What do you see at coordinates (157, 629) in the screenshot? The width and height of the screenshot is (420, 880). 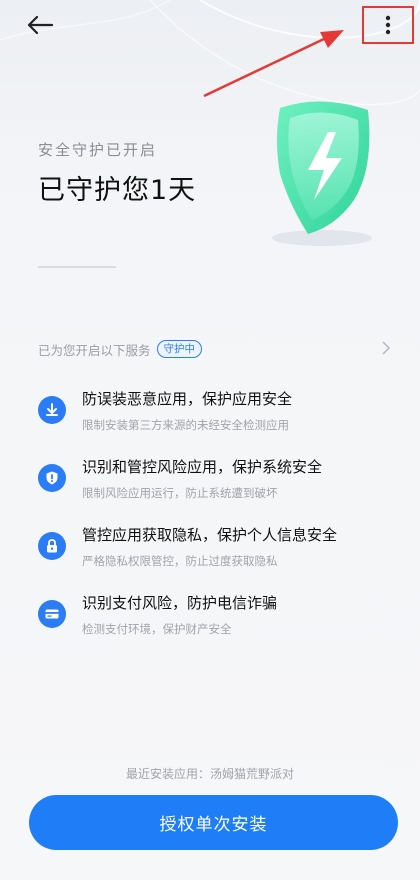 I see `service-description: 检测支付环境，保护财产安全` at bounding box center [157, 629].